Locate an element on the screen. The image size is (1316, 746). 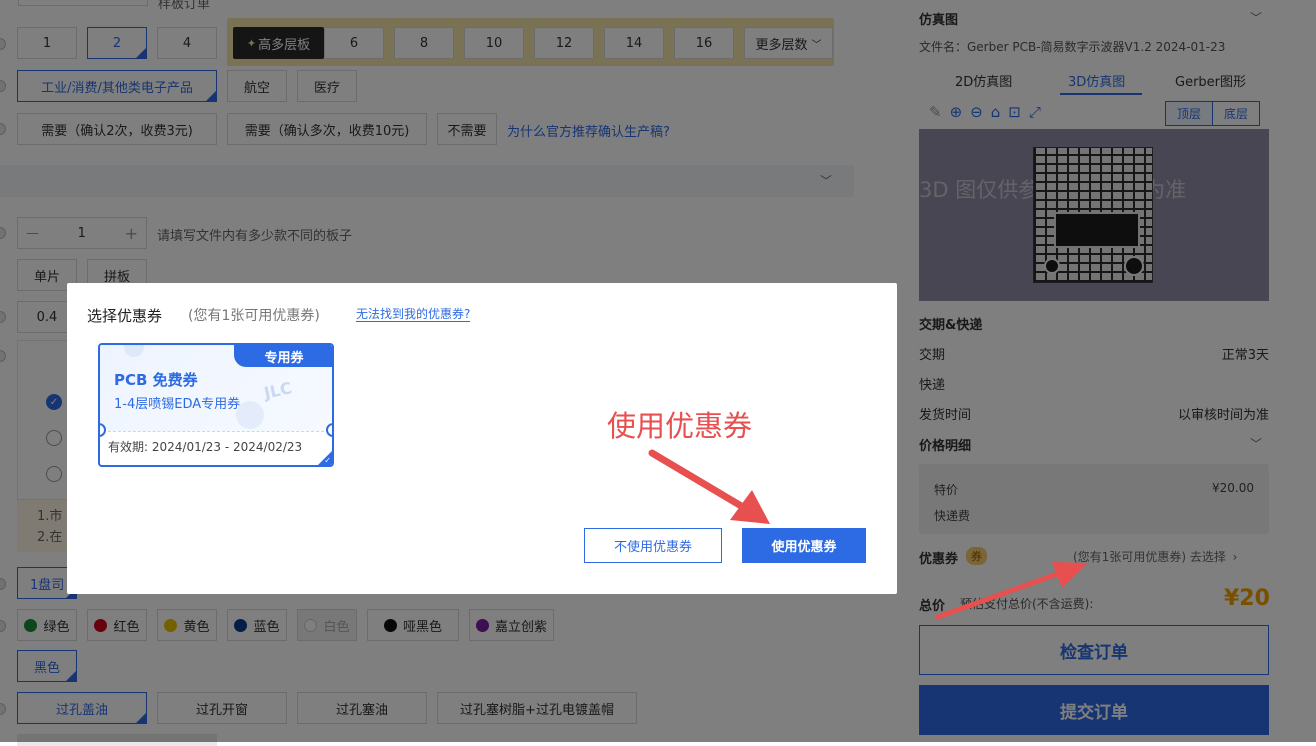
arrow-to-use-button is located at coordinates (709, 486).